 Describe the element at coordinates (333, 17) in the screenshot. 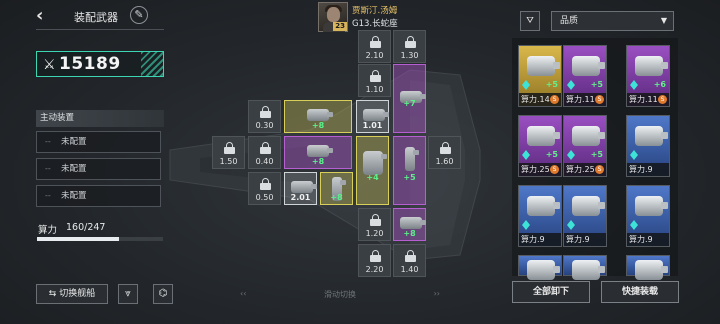

I see `captain-avatar: 23` at that location.